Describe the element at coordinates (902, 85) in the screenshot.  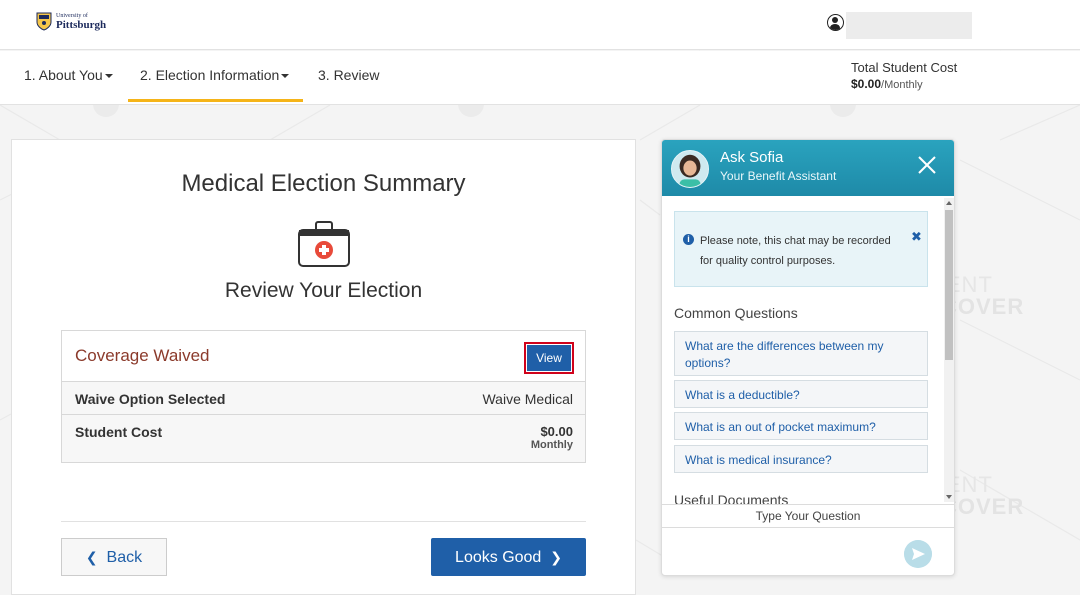
I see `total-cost-period: /Monthly` at that location.